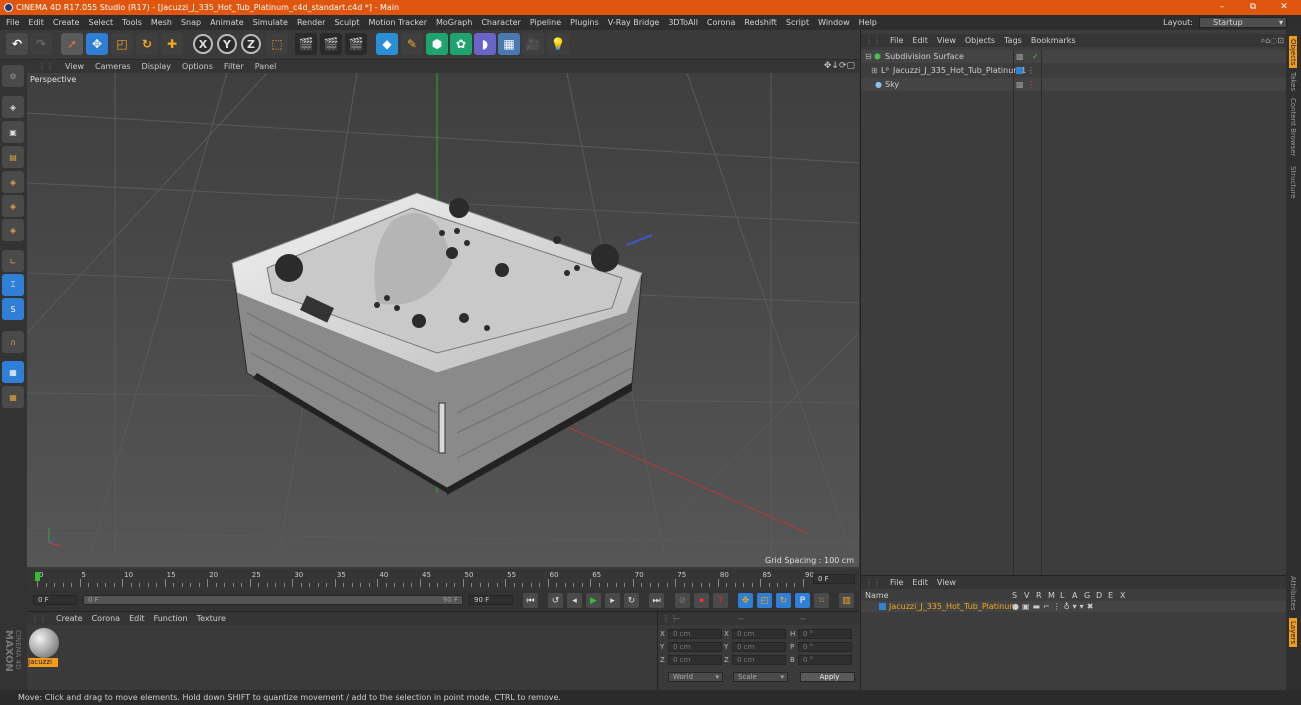  What do you see at coordinates (501, 22) in the screenshot?
I see `menu-character: Character` at bounding box center [501, 22].